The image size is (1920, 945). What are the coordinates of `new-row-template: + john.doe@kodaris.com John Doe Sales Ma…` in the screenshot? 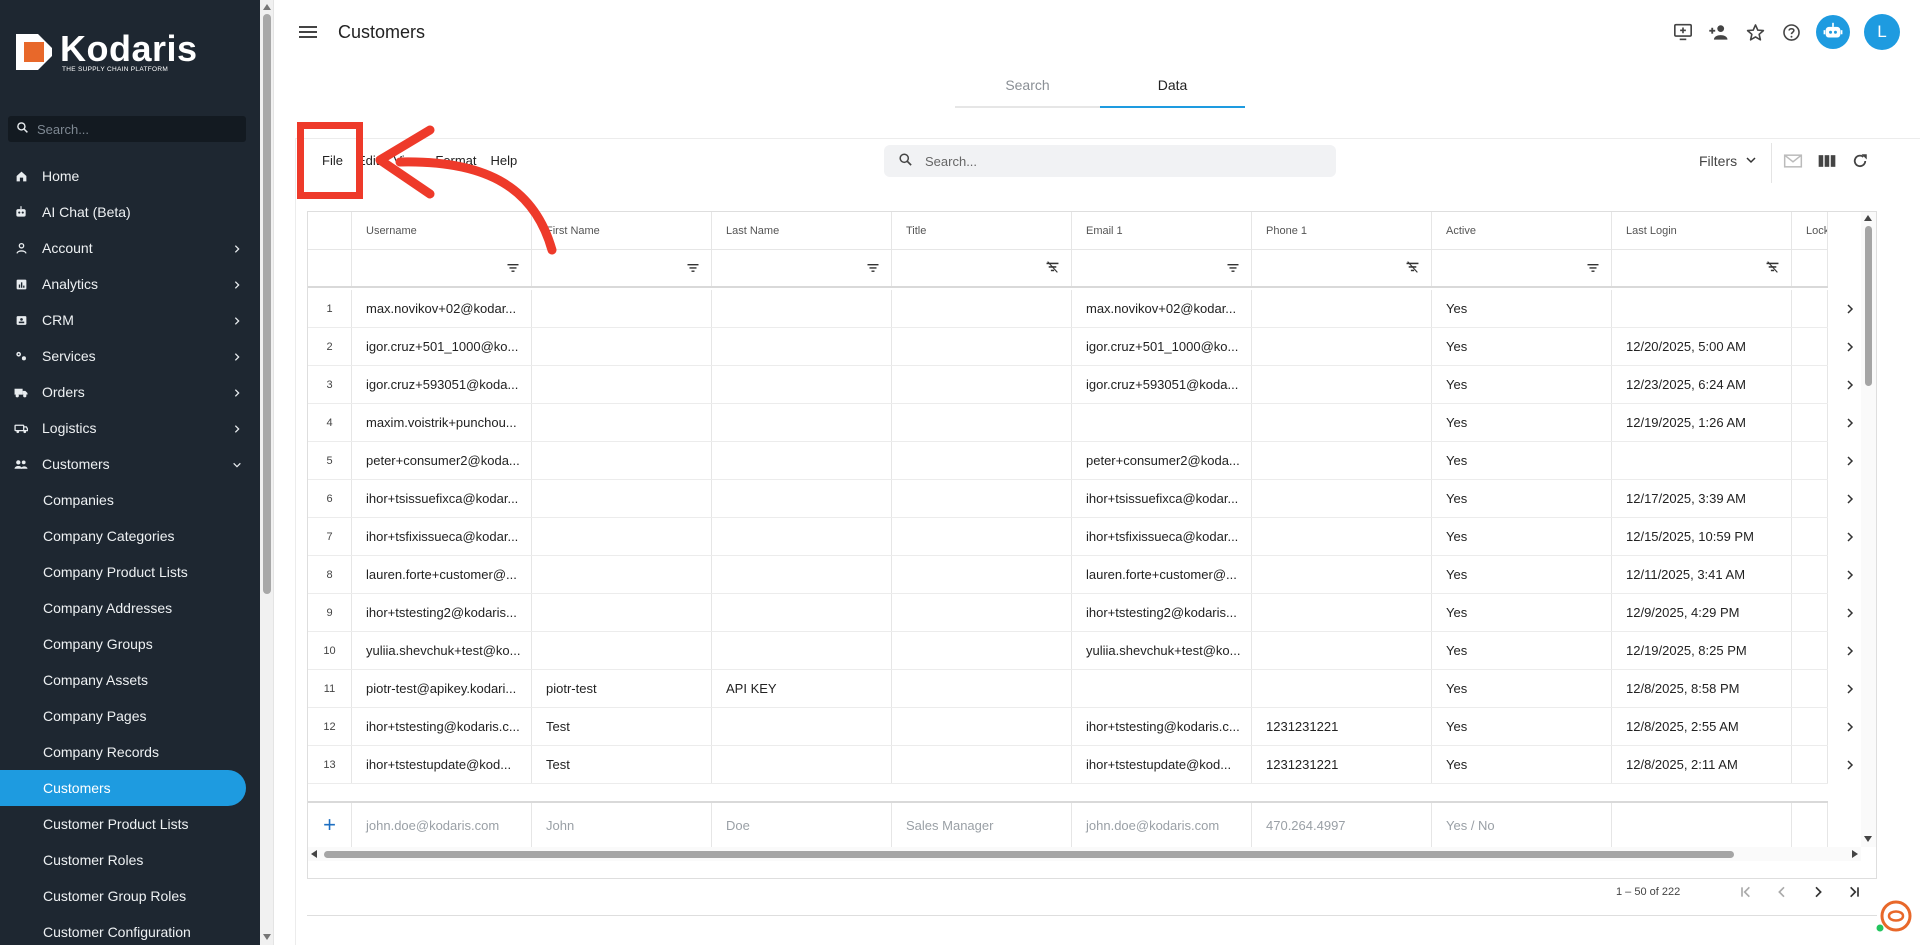 It's located at (1068, 824).